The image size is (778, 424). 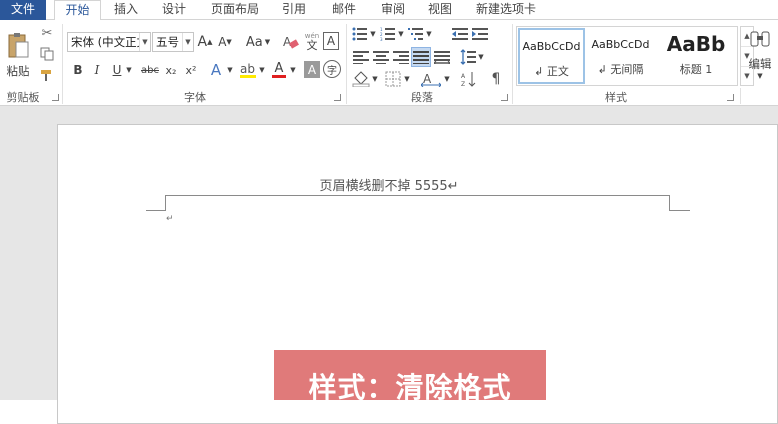 I want to click on multilevel-list-button, so click(x=416, y=34).